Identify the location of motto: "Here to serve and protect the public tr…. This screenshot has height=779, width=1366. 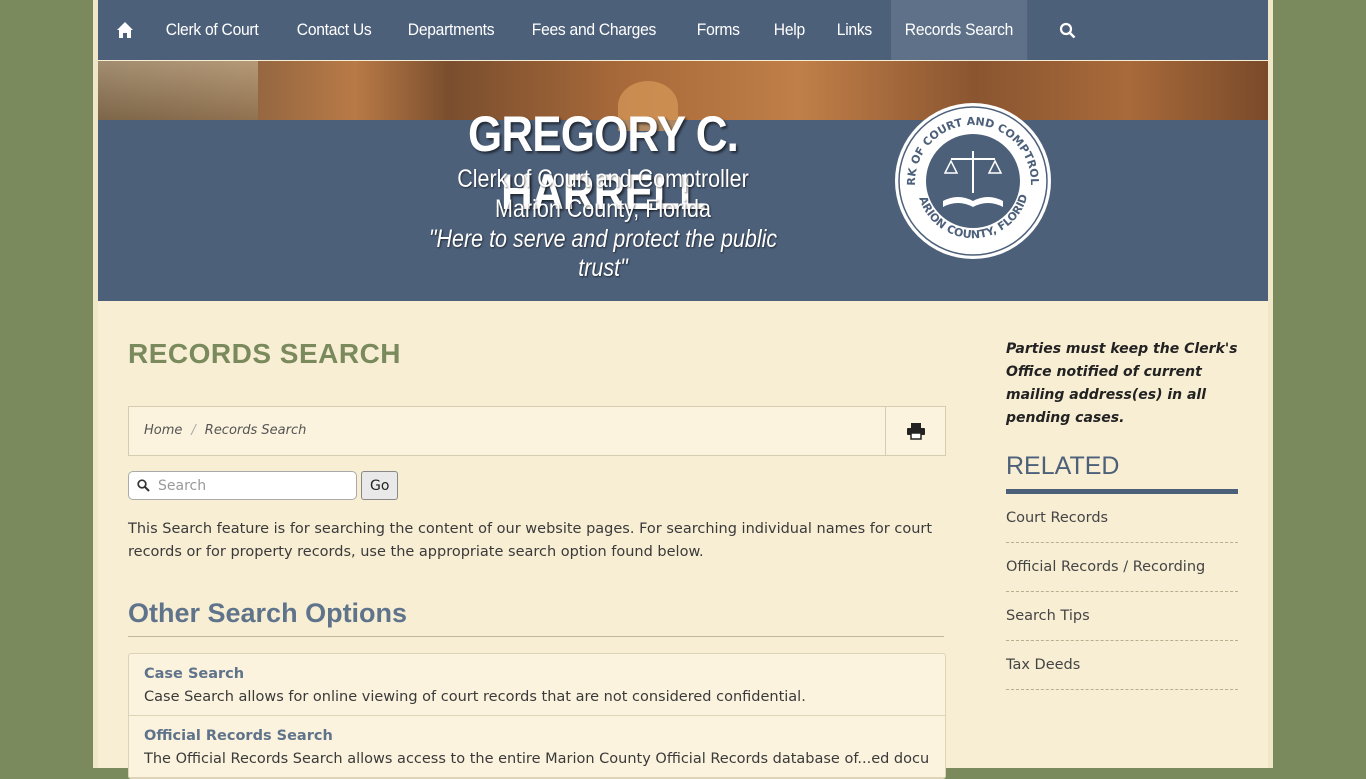
(603, 253).